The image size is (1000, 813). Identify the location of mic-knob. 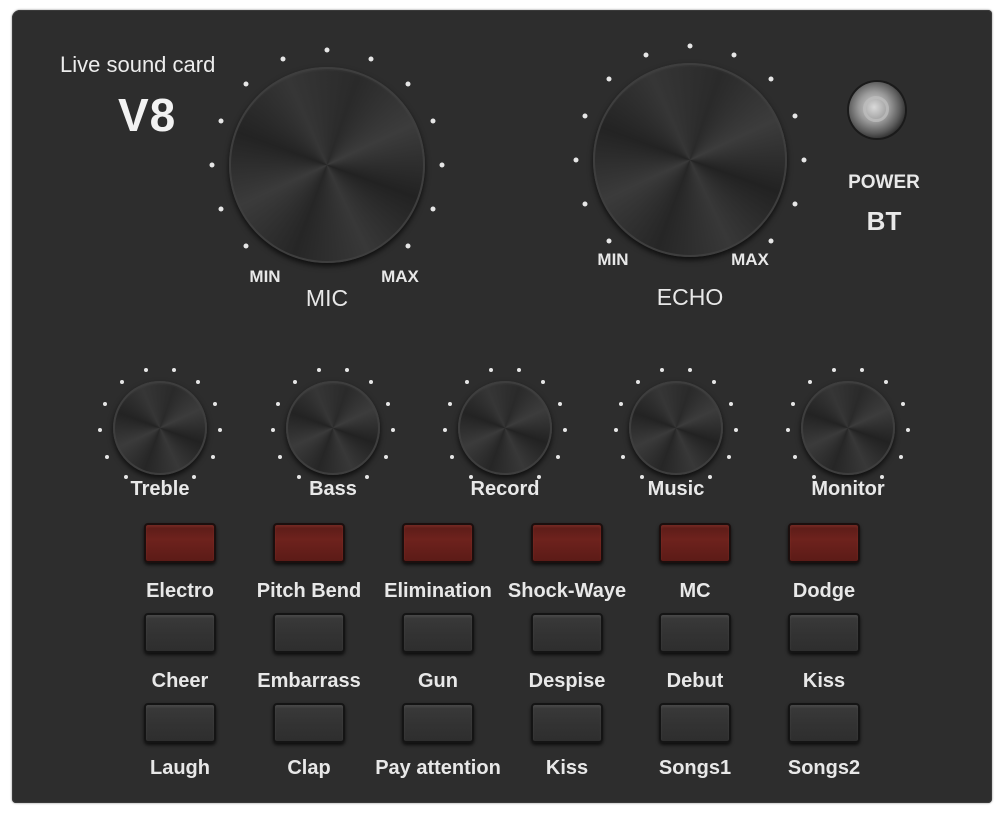
(327, 165).